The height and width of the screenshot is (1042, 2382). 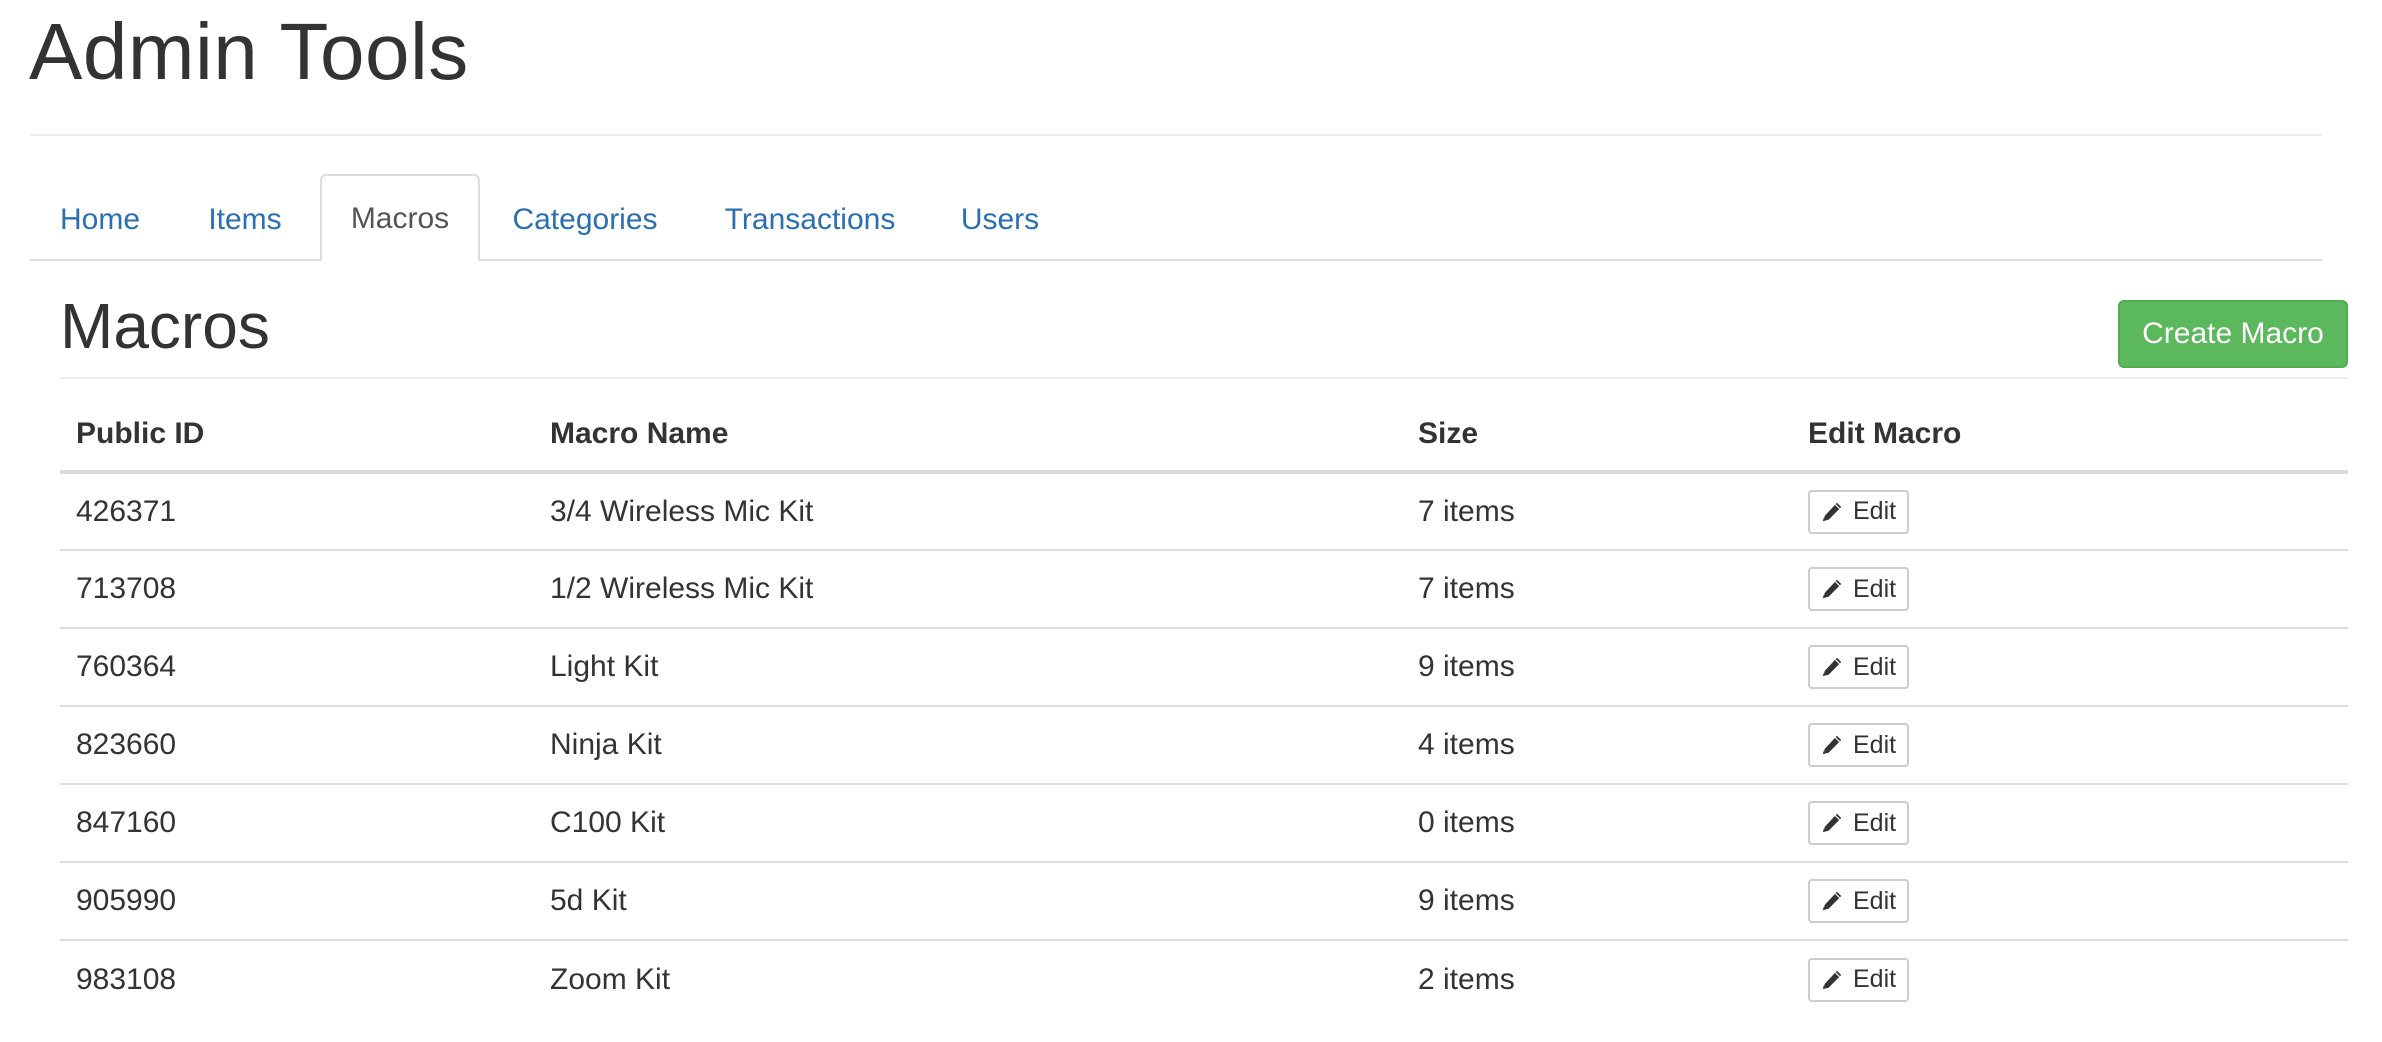 What do you see at coordinates (297, 511) in the screenshot?
I see `cell-public-id: 426371` at bounding box center [297, 511].